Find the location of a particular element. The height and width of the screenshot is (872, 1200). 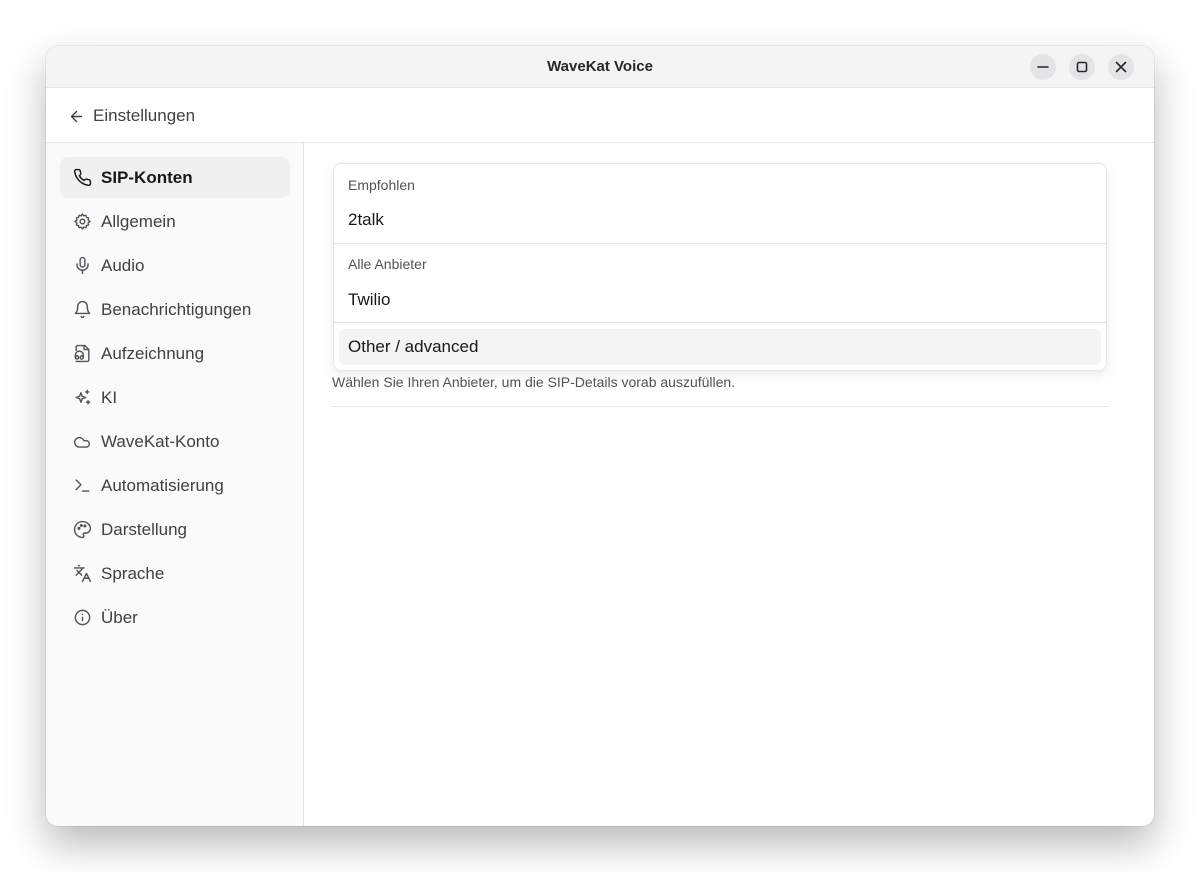

sidebar-item-automatisierung: Automatisierung is located at coordinates (175, 485).